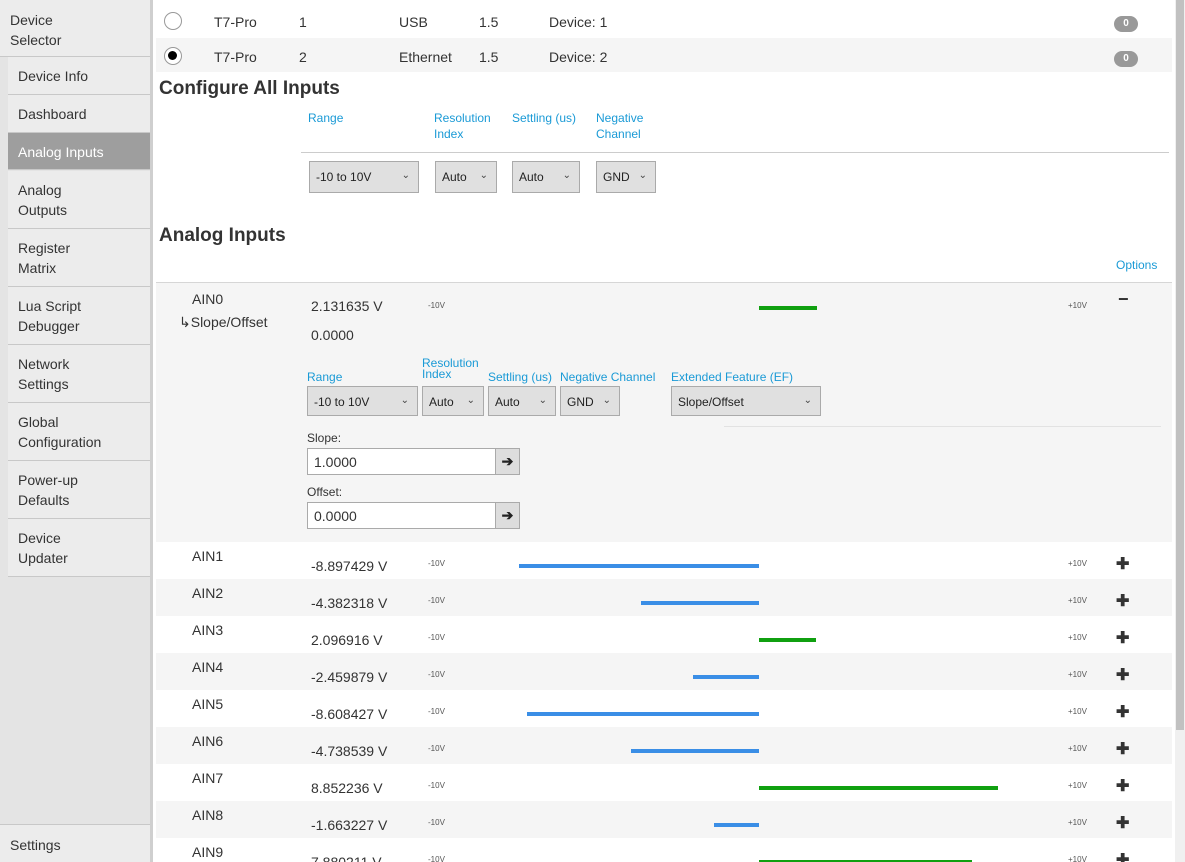  What do you see at coordinates (208, 630) in the screenshot?
I see `ain-name: AIN3` at bounding box center [208, 630].